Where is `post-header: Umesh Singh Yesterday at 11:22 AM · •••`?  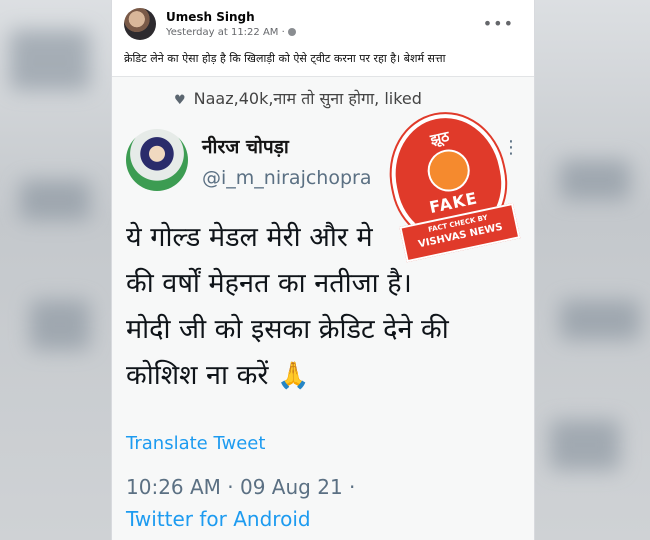
post-header: Umesh Singh Yesterday at 11:22 AM · ••• is located at coordinates (324, 25).